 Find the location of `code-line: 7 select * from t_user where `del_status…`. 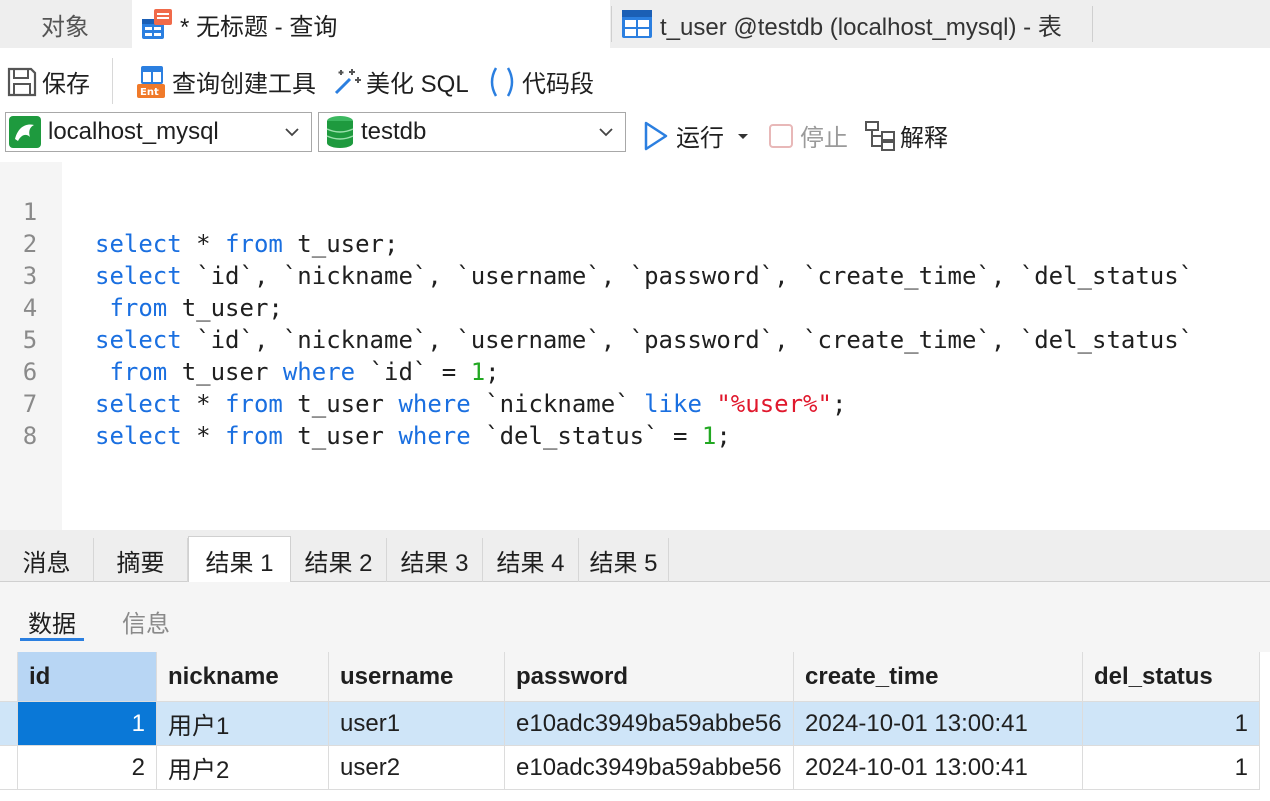

code-line: 7 select * from t_user where `del_status… is located at coordinates (635, 403).